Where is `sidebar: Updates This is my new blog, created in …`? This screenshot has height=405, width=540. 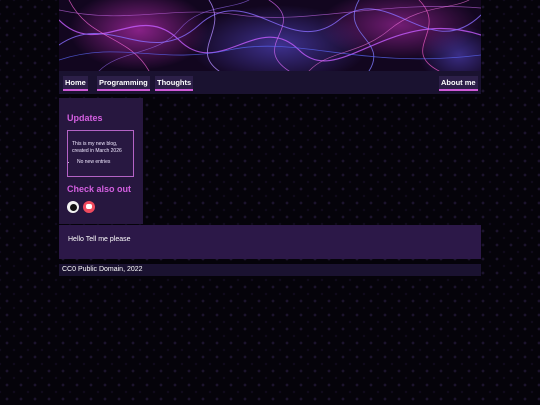
sidebar: Updates This is my new blog, created in … is located at coordinates (101, 161).